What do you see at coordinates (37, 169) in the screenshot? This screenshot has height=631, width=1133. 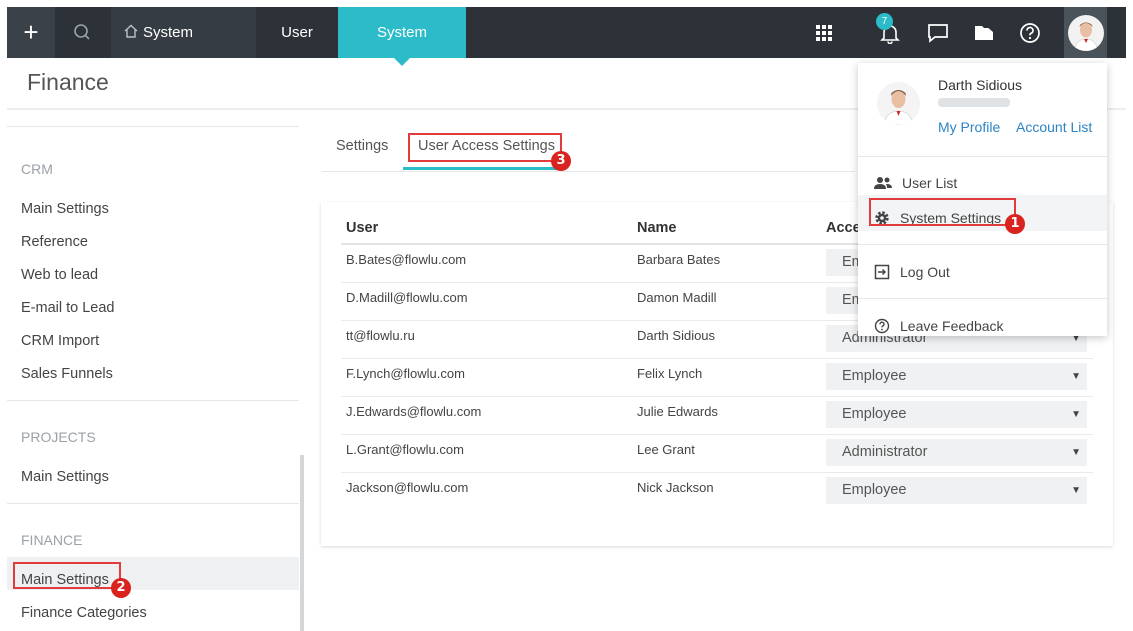 I see `sidebar-section-crm: CRM` at bounding box center [37, 169].